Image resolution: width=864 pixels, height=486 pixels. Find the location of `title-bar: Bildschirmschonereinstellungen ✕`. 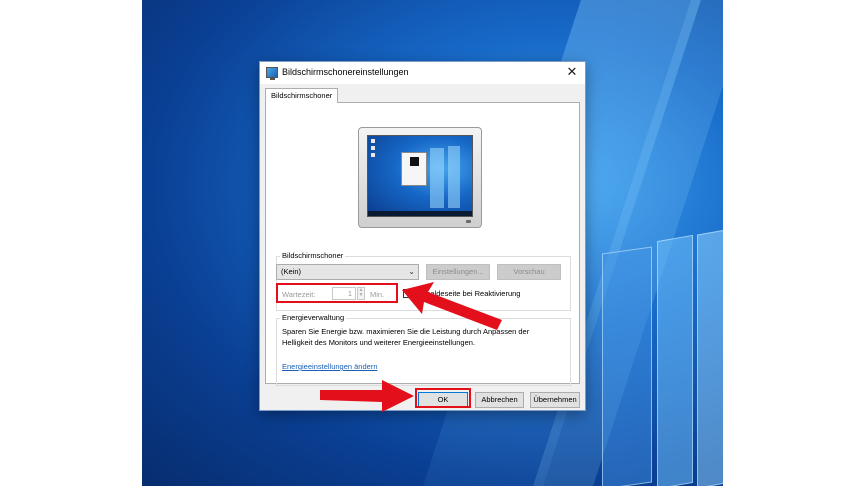

title-bar: Bildschirmschonereinstellungen ✕ is located at coordinates (422, 73).